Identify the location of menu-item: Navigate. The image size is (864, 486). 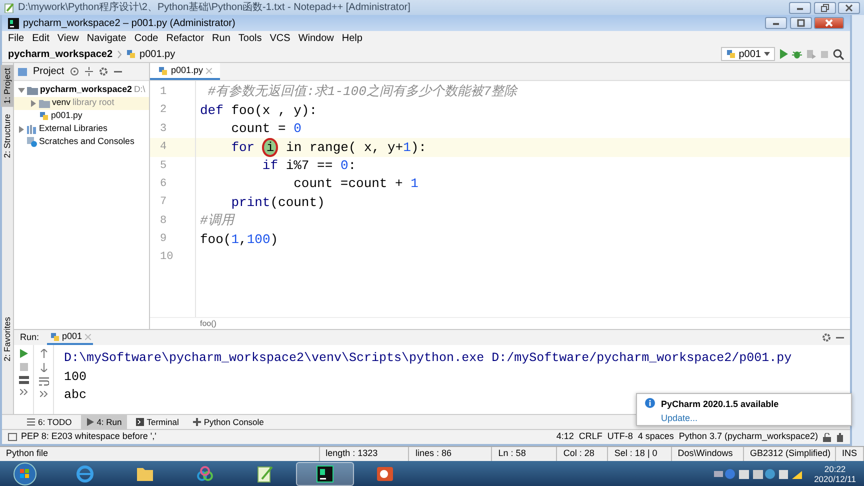
(106, 38).